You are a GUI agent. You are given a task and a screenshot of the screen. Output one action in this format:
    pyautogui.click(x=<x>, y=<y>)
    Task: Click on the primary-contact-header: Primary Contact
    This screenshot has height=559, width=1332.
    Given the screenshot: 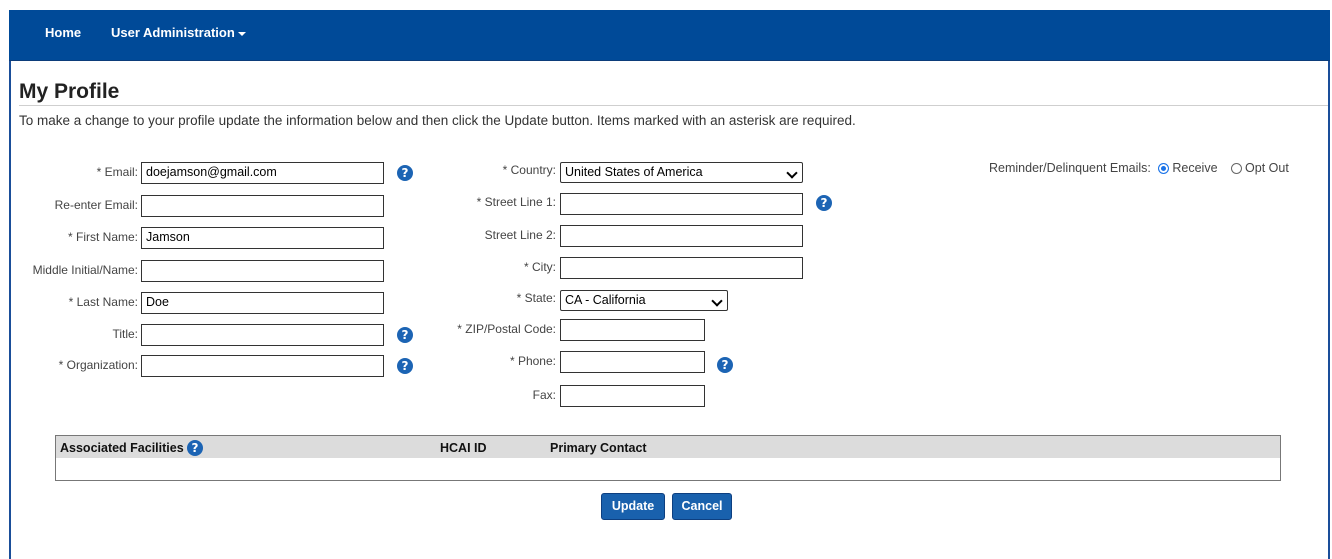 What is the action you would take?
    pyautogui.click(x=598, y=448)
    